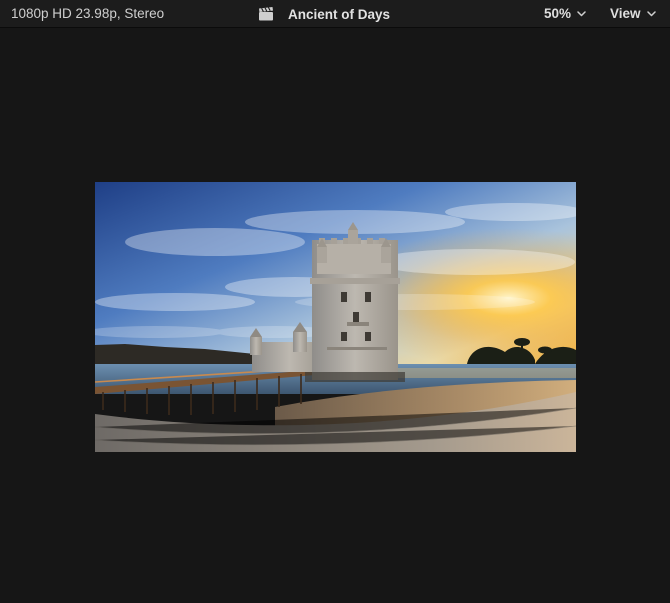 This screenshot has width=670, height=603. I want to click on clapperboard-icon, so click(266, 14).